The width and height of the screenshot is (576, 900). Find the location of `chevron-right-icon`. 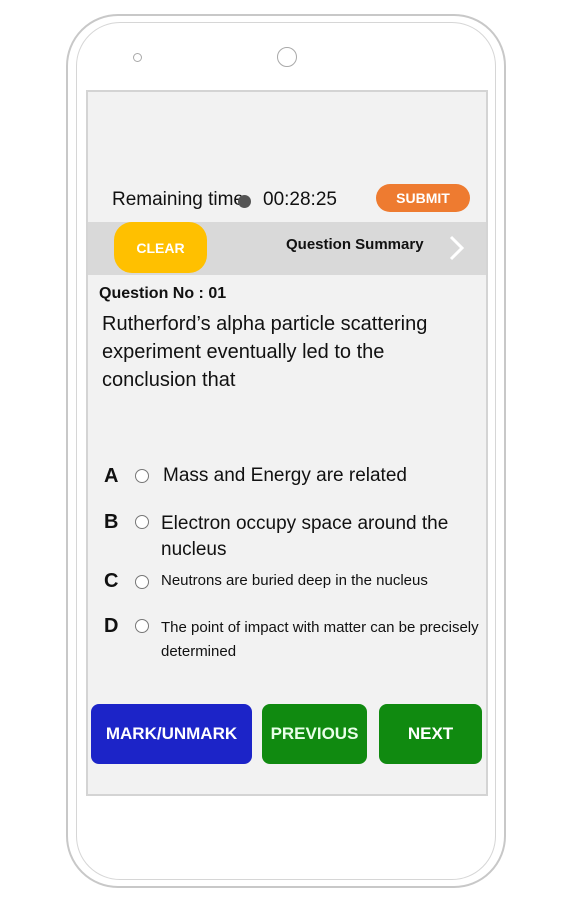

chevron-right-icon is located at coordinates (457, 248).